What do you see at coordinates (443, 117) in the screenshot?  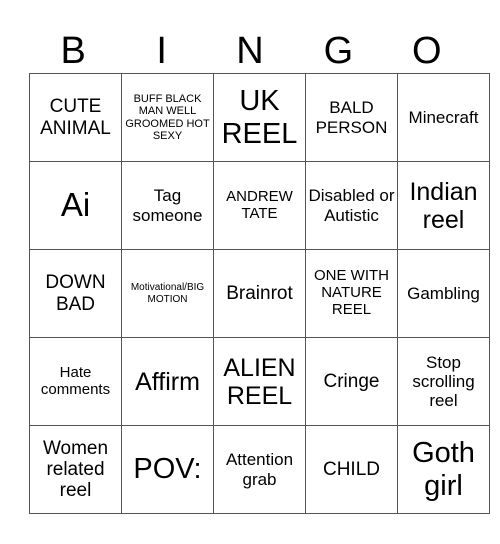 I see `bingo-cell: Minecraft` at bounding box center [443, 117].